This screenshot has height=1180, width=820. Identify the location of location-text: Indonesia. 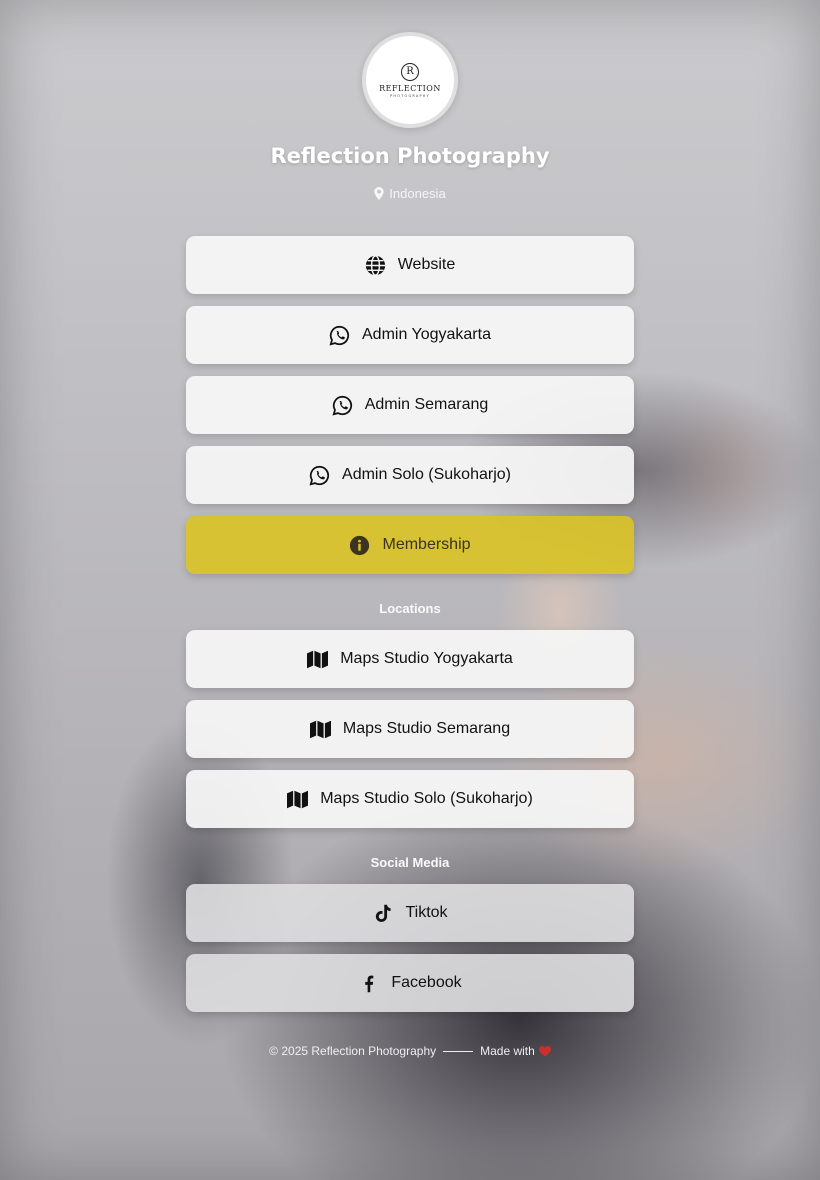
(417, 193).